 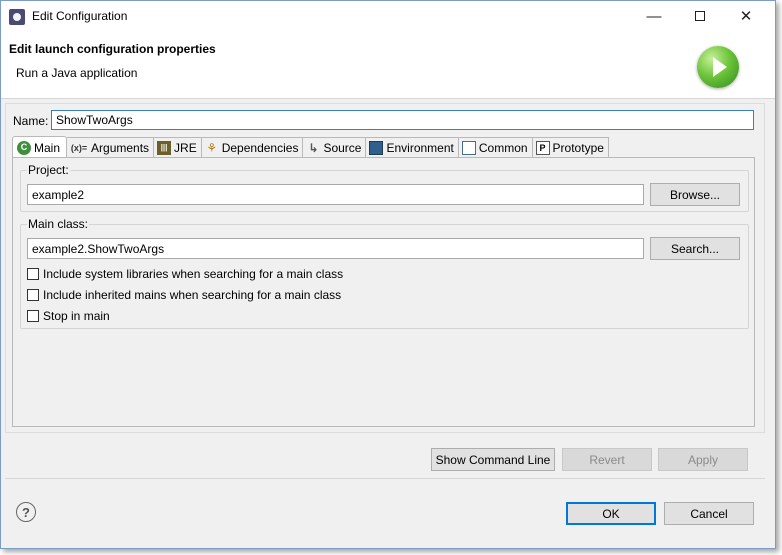 I want to click on environment-icon, so click(x=376, y=148).